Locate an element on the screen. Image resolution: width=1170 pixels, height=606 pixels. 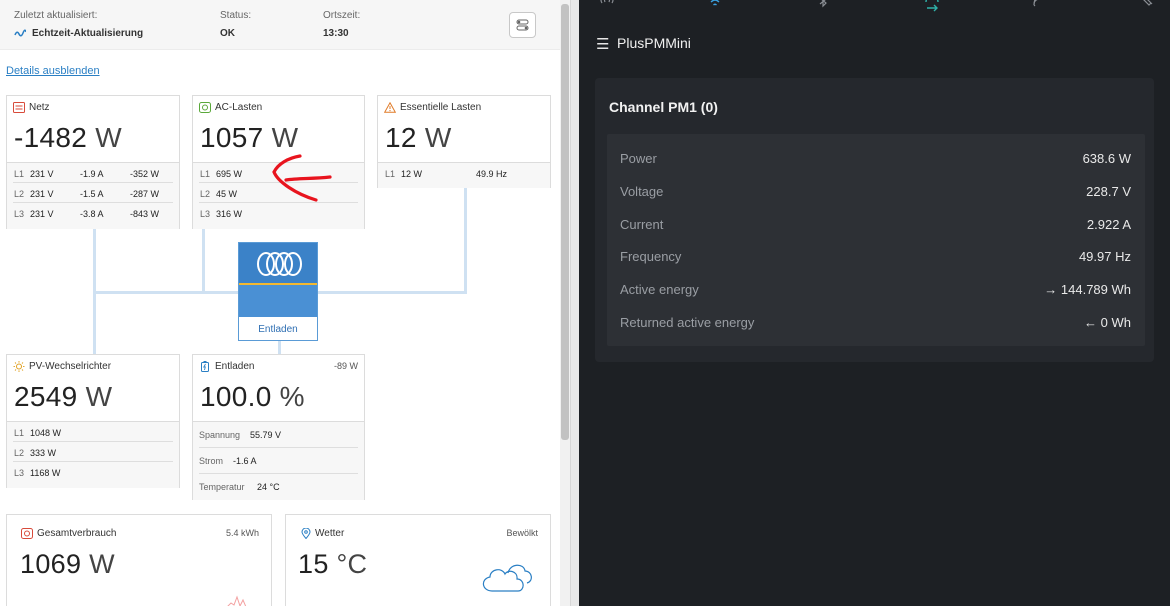
grid-title: Netz is located at coordinates (39, 107).